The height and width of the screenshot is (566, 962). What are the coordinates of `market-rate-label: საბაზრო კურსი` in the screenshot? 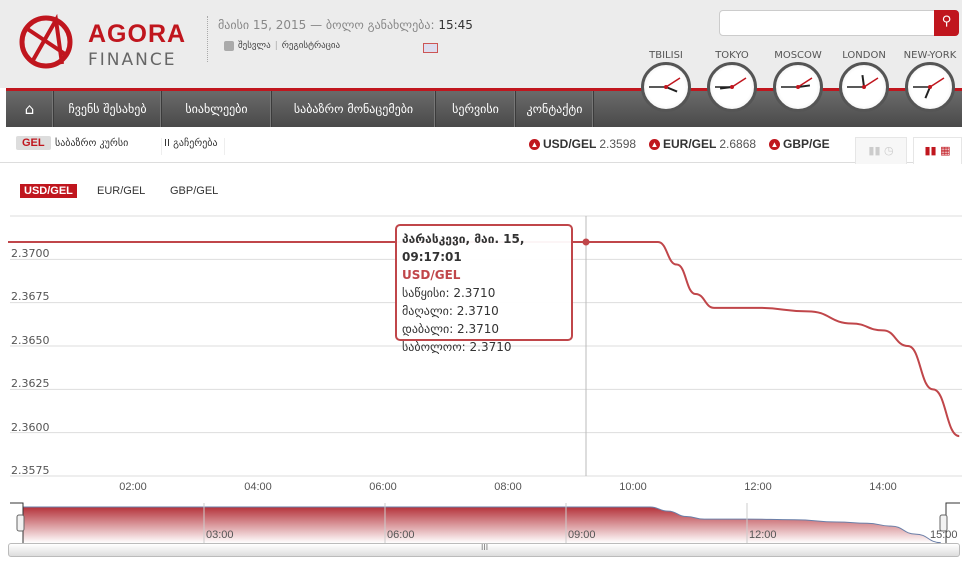 It's located at (92, 143).